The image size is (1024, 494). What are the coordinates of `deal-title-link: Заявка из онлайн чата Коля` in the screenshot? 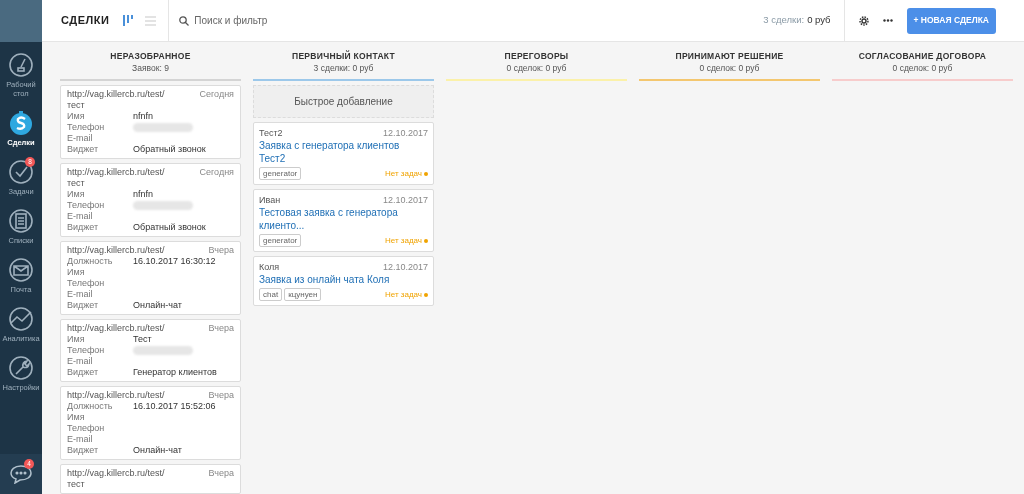 It's located at (324, 279).